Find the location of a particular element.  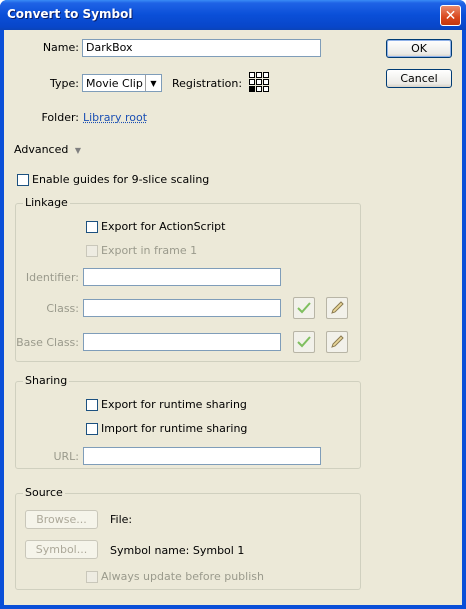

file-label: File: is located at coordinates (121, 519).